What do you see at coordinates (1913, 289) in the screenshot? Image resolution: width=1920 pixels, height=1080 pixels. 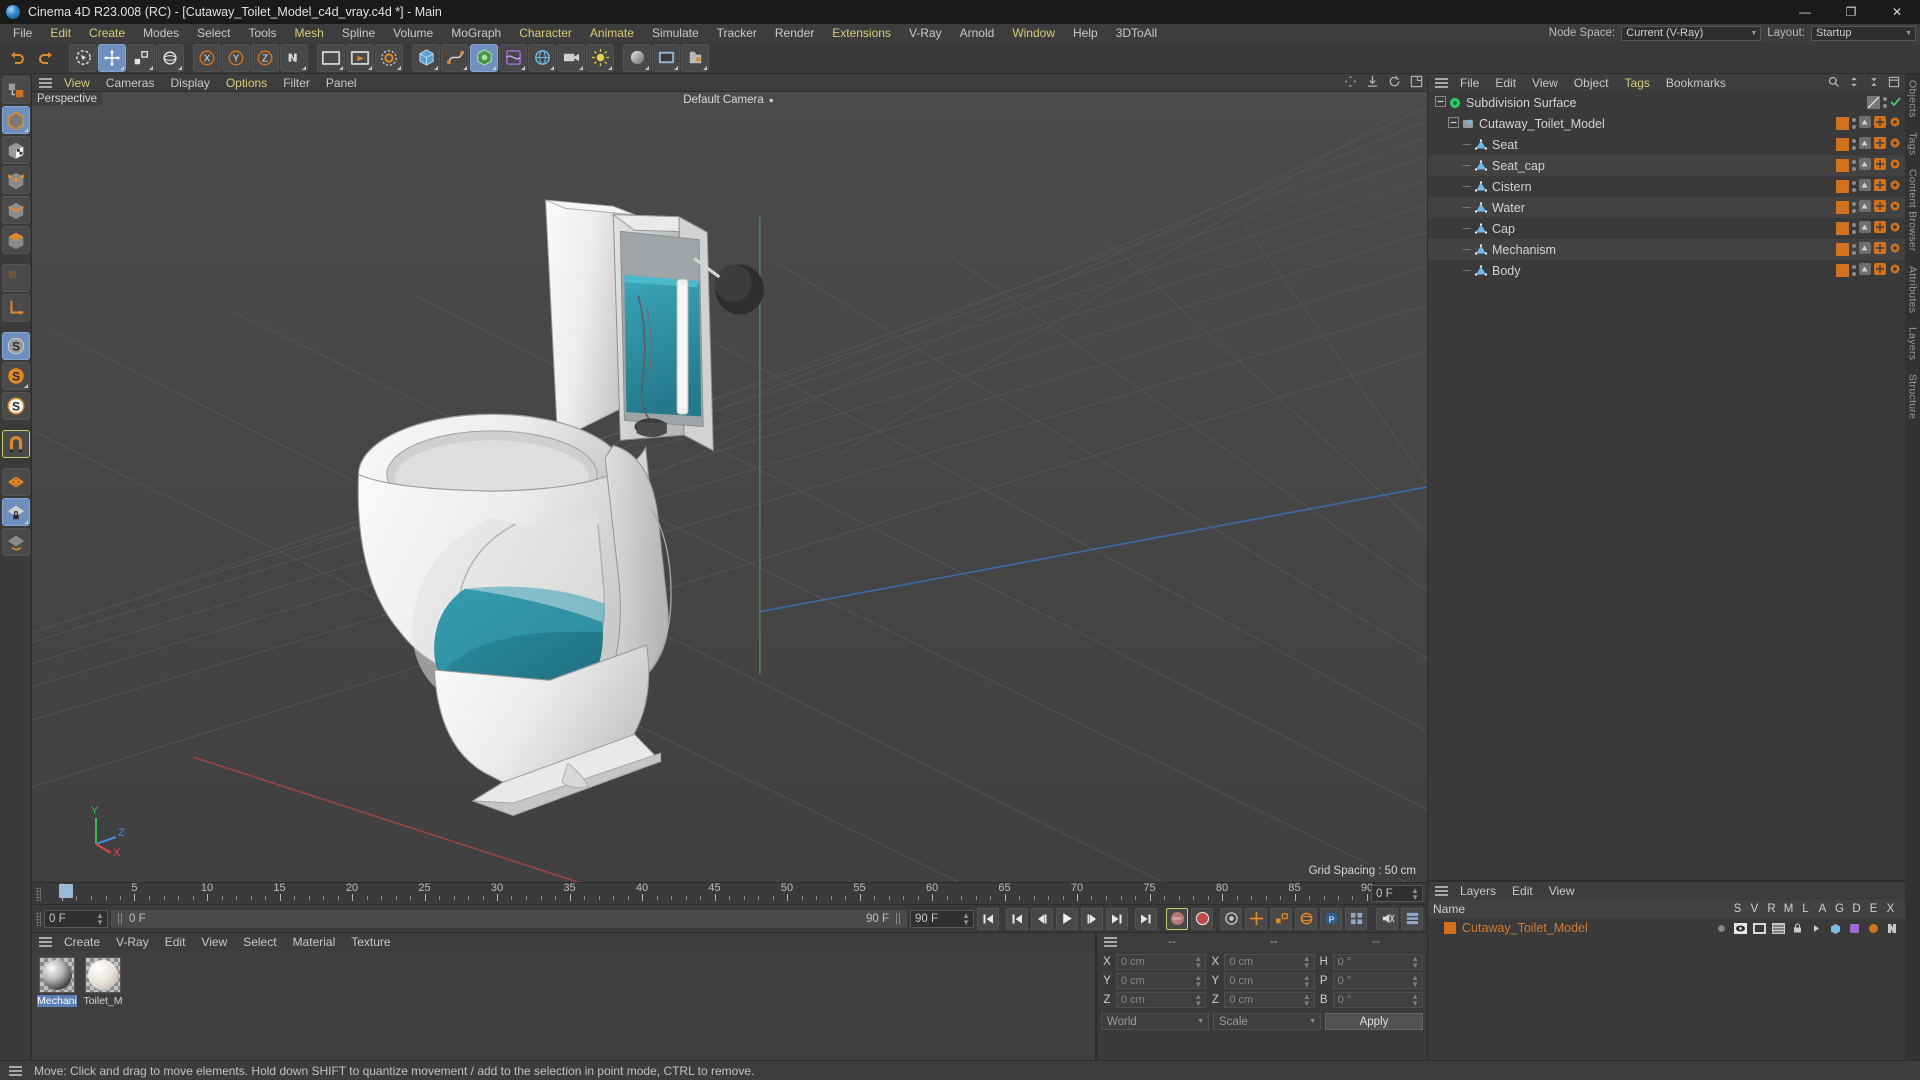 I see `vertical-tab-attributes: Attributes` at bounding box center [1913, 289].